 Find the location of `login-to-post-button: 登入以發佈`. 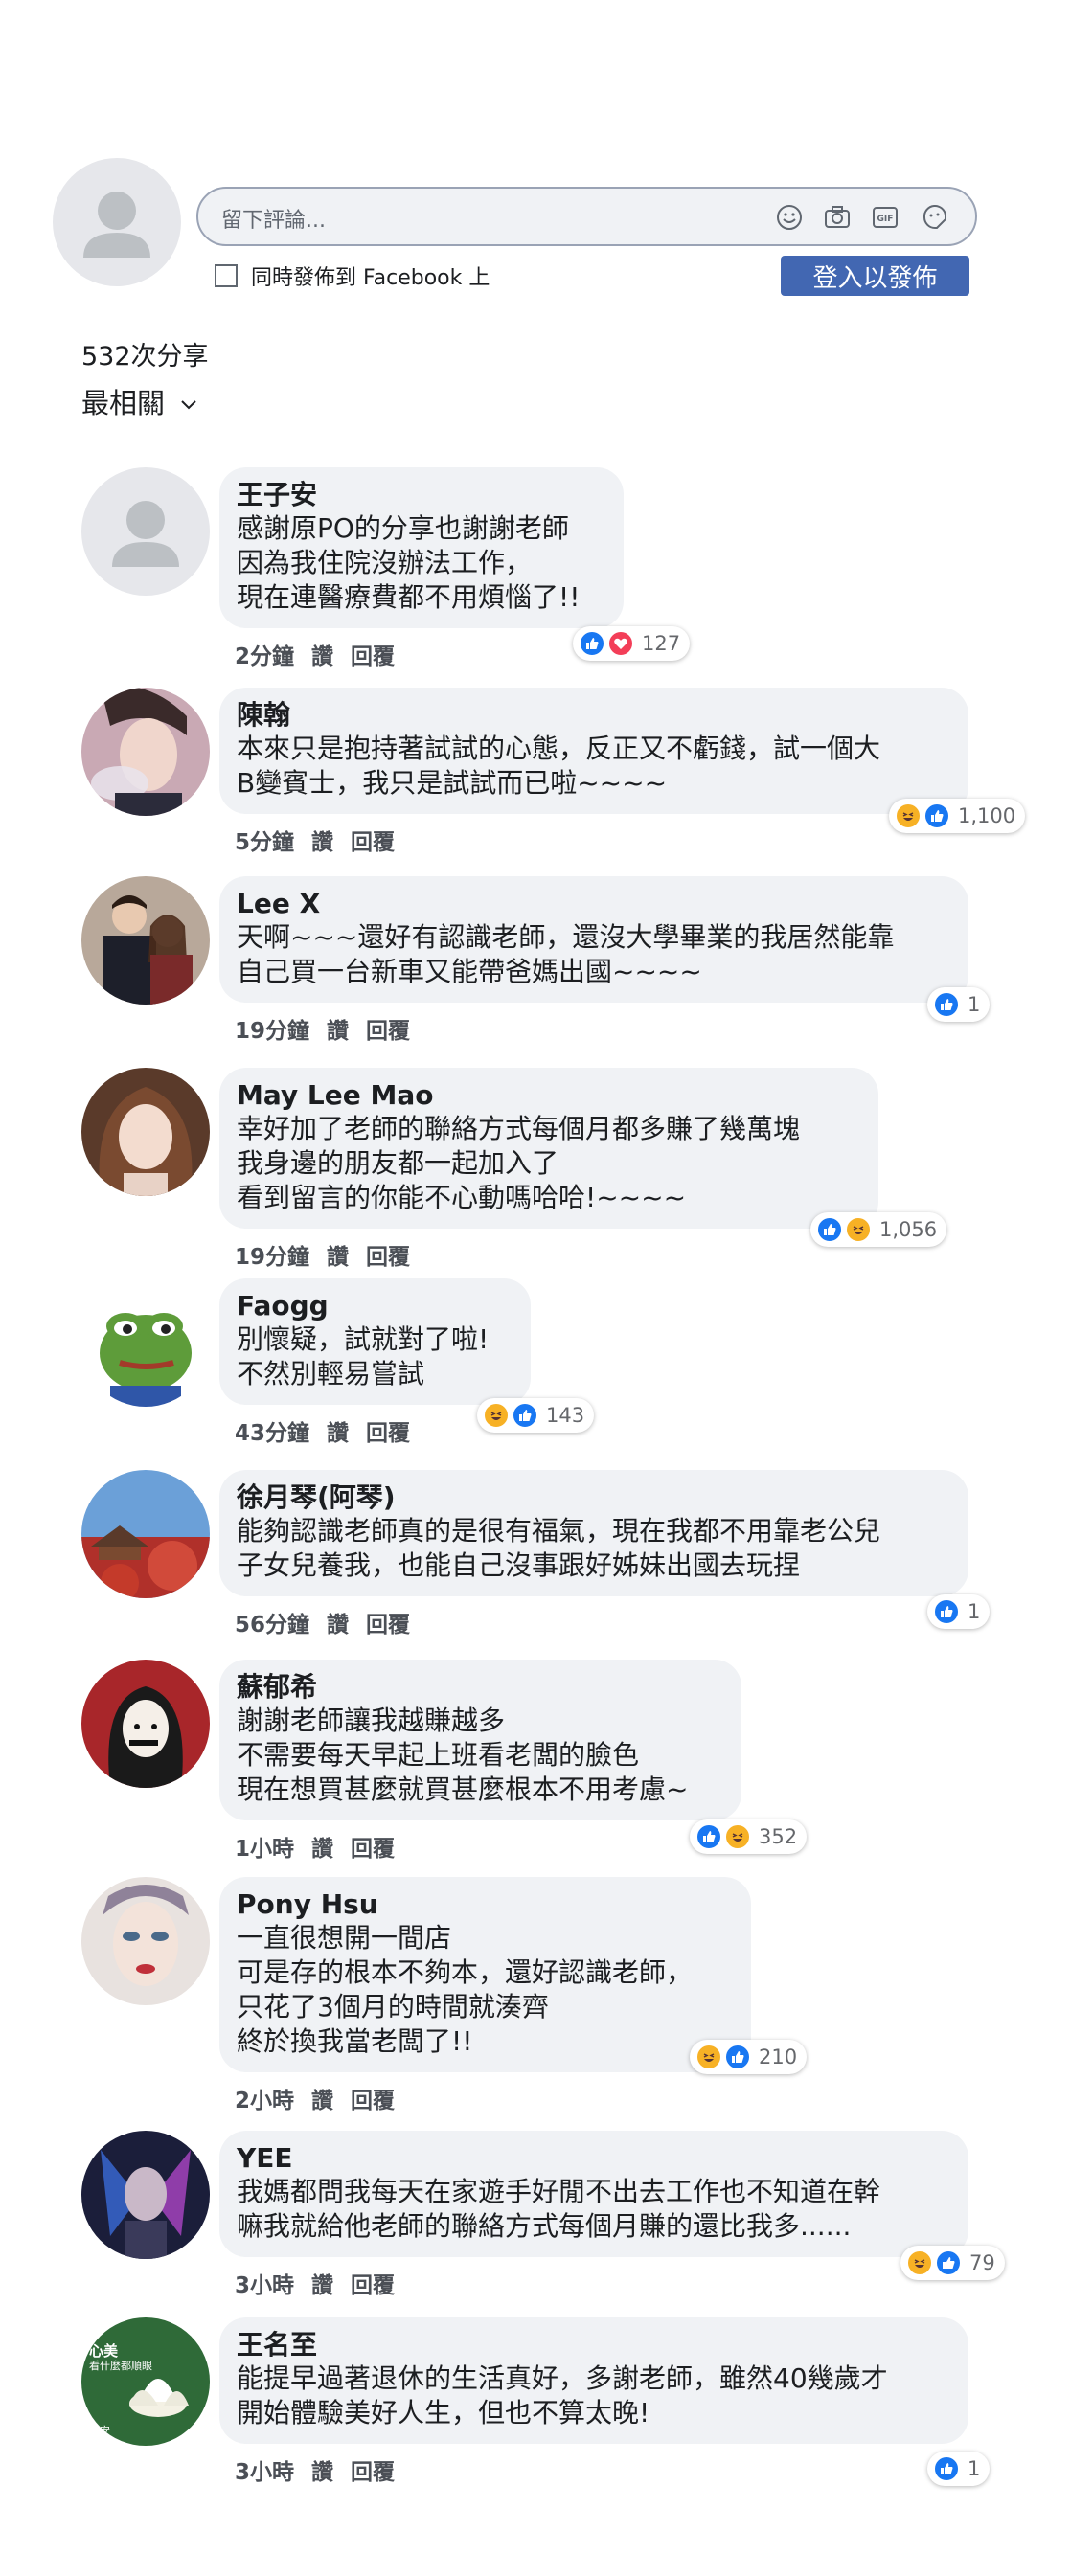

login-to-post-button: 登入以發佈 is located at coordinates (875, 276).